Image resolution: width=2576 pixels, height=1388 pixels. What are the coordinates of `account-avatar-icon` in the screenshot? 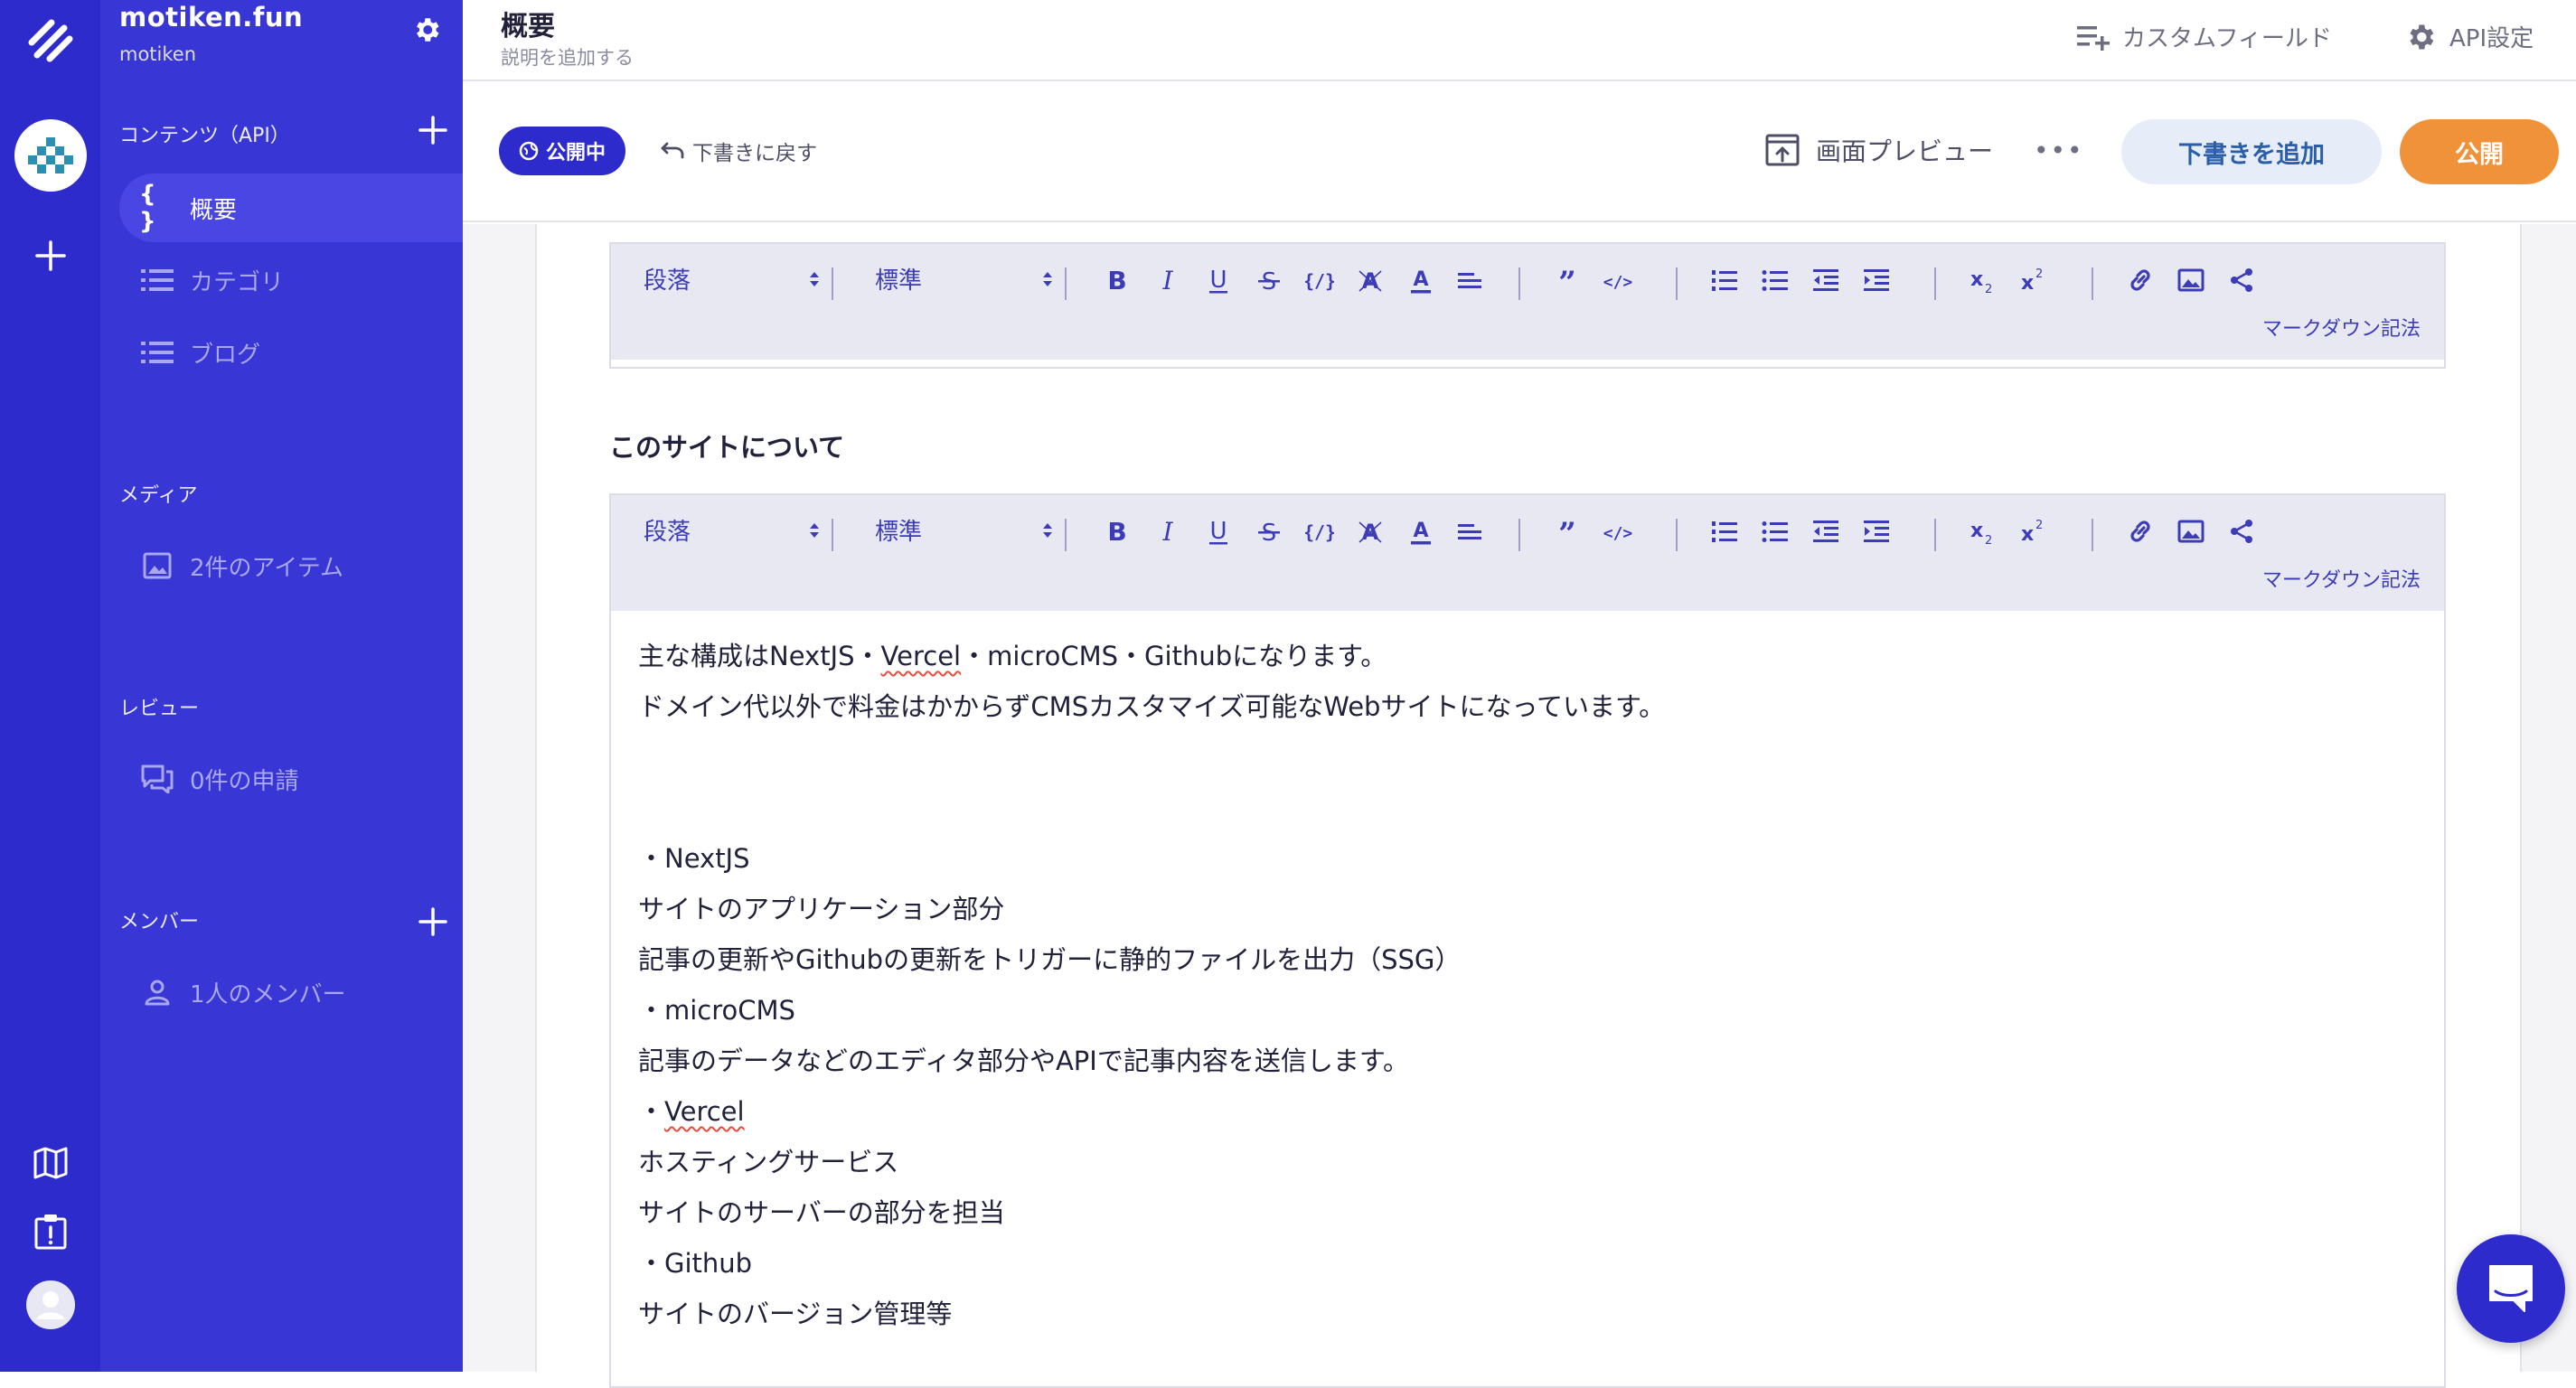 It's located at (50, 1305).